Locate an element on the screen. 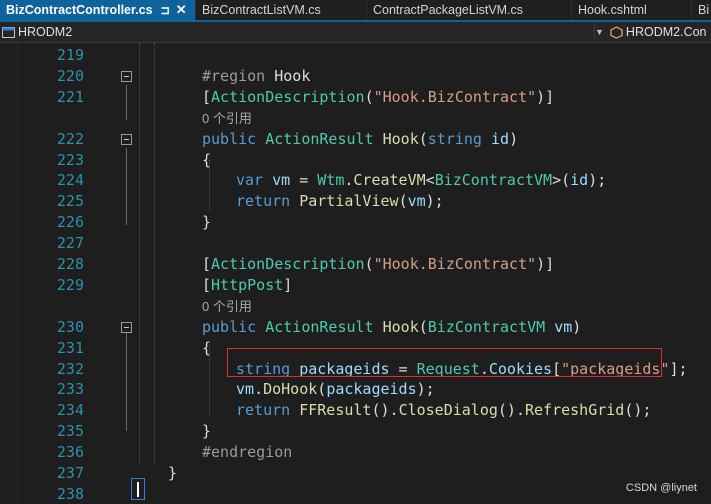 This screenshot has width=711, height=504. code-line: 229 [HttpPost] is located at coordinates (355, 285).